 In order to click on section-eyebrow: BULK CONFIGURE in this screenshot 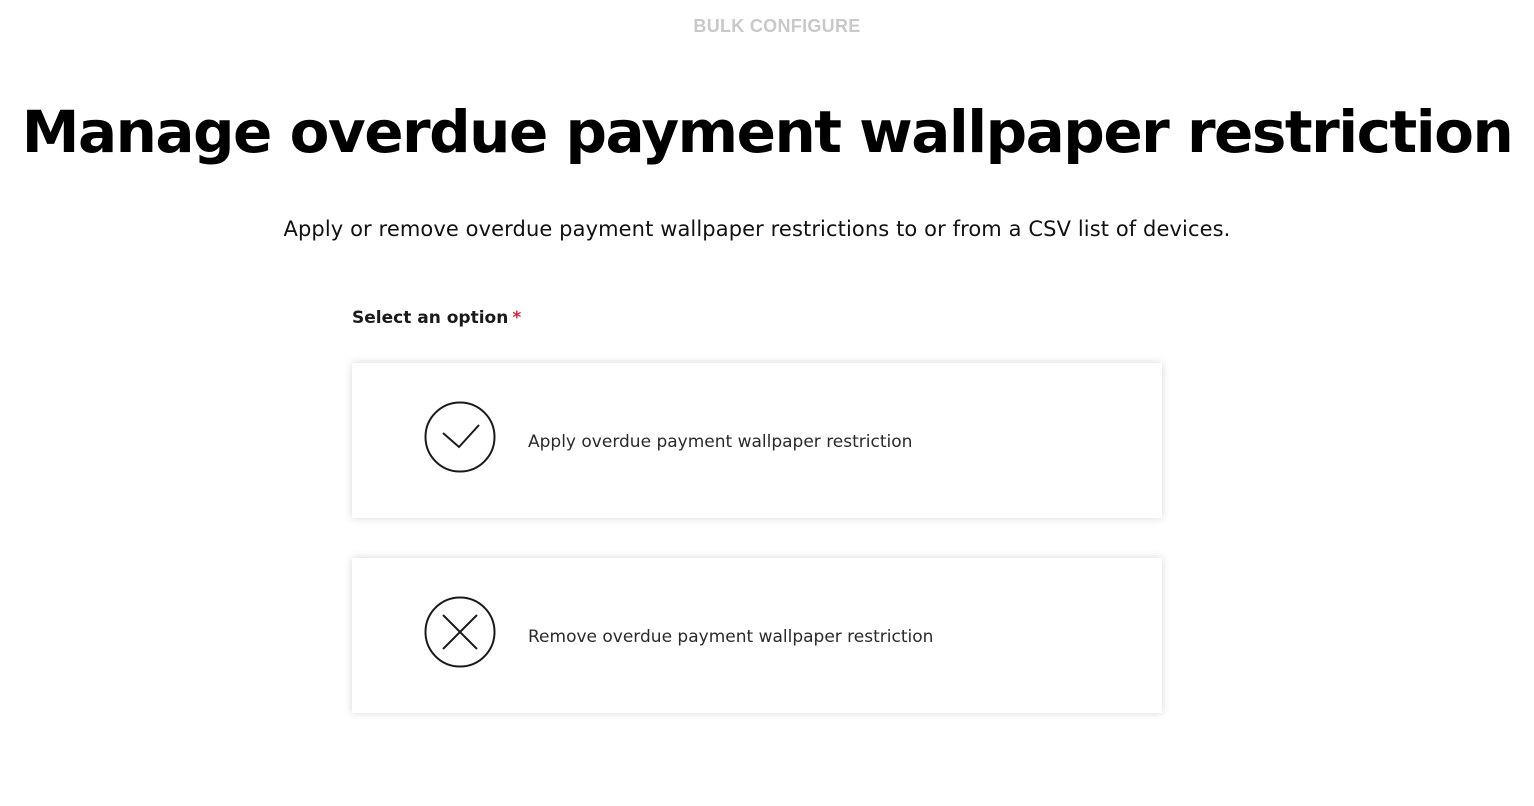, I will do `click(777, 26)`.